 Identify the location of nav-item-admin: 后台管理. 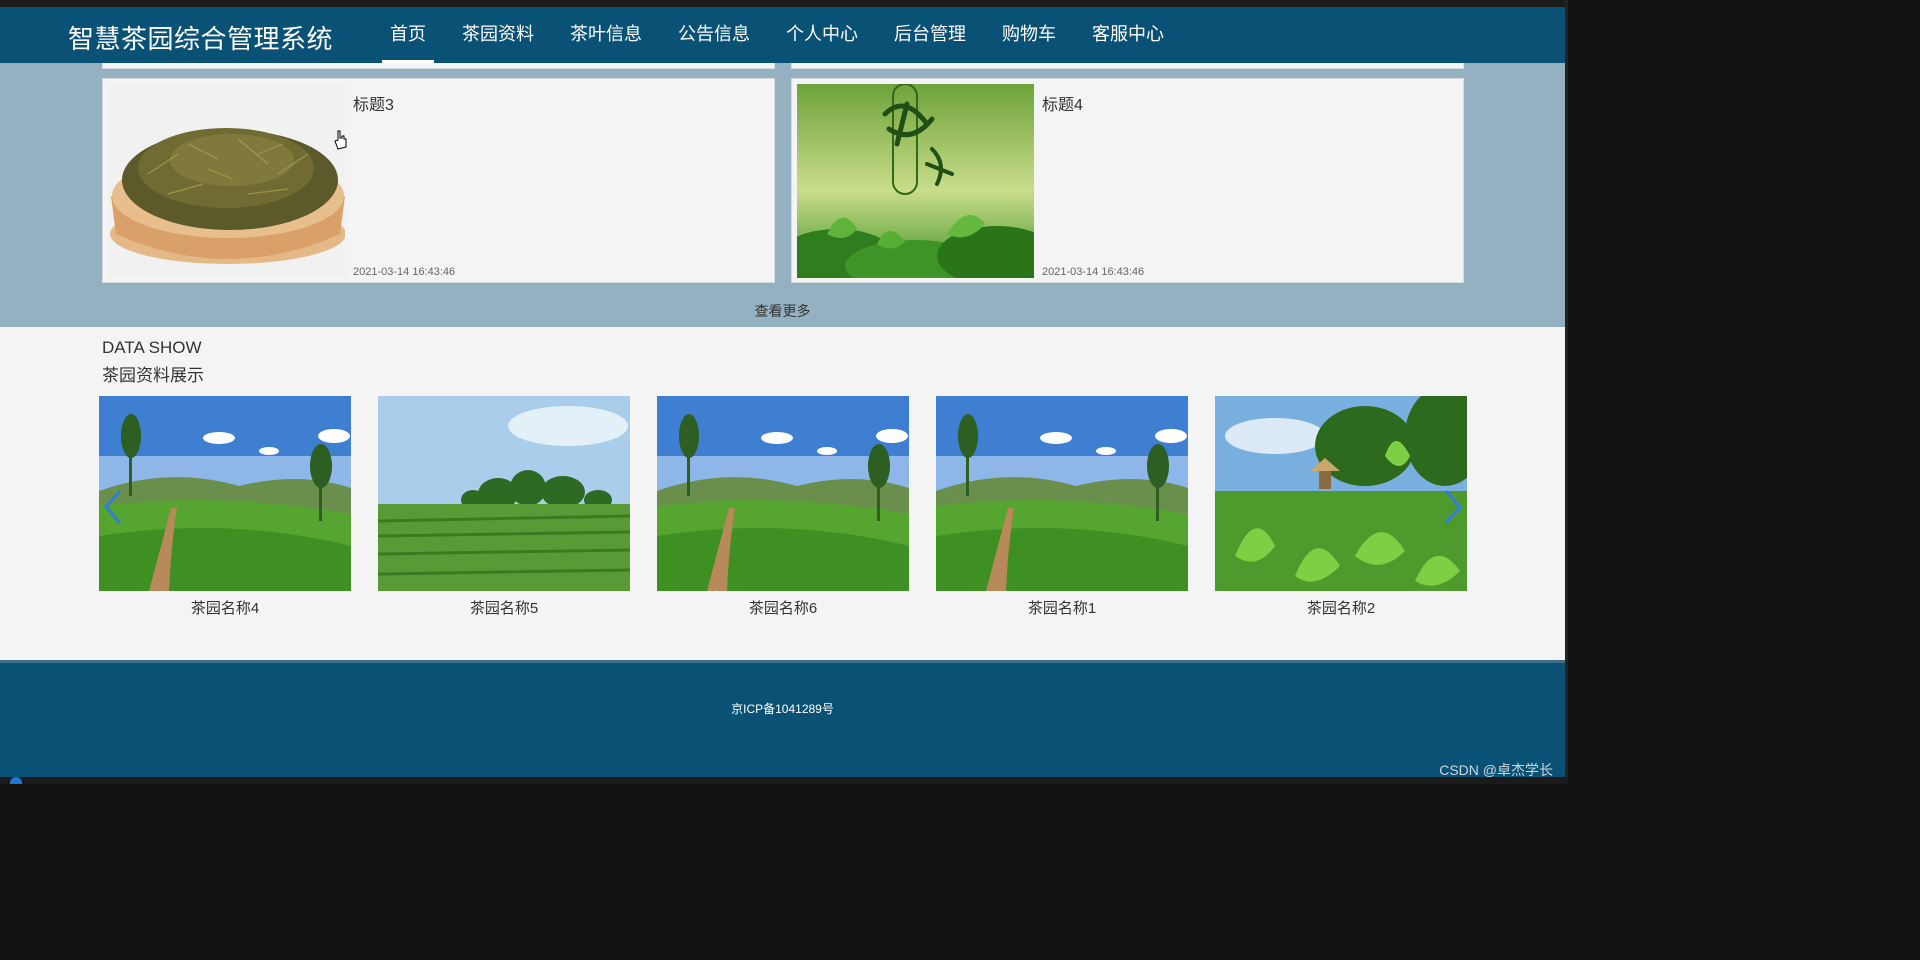
(930, 35).